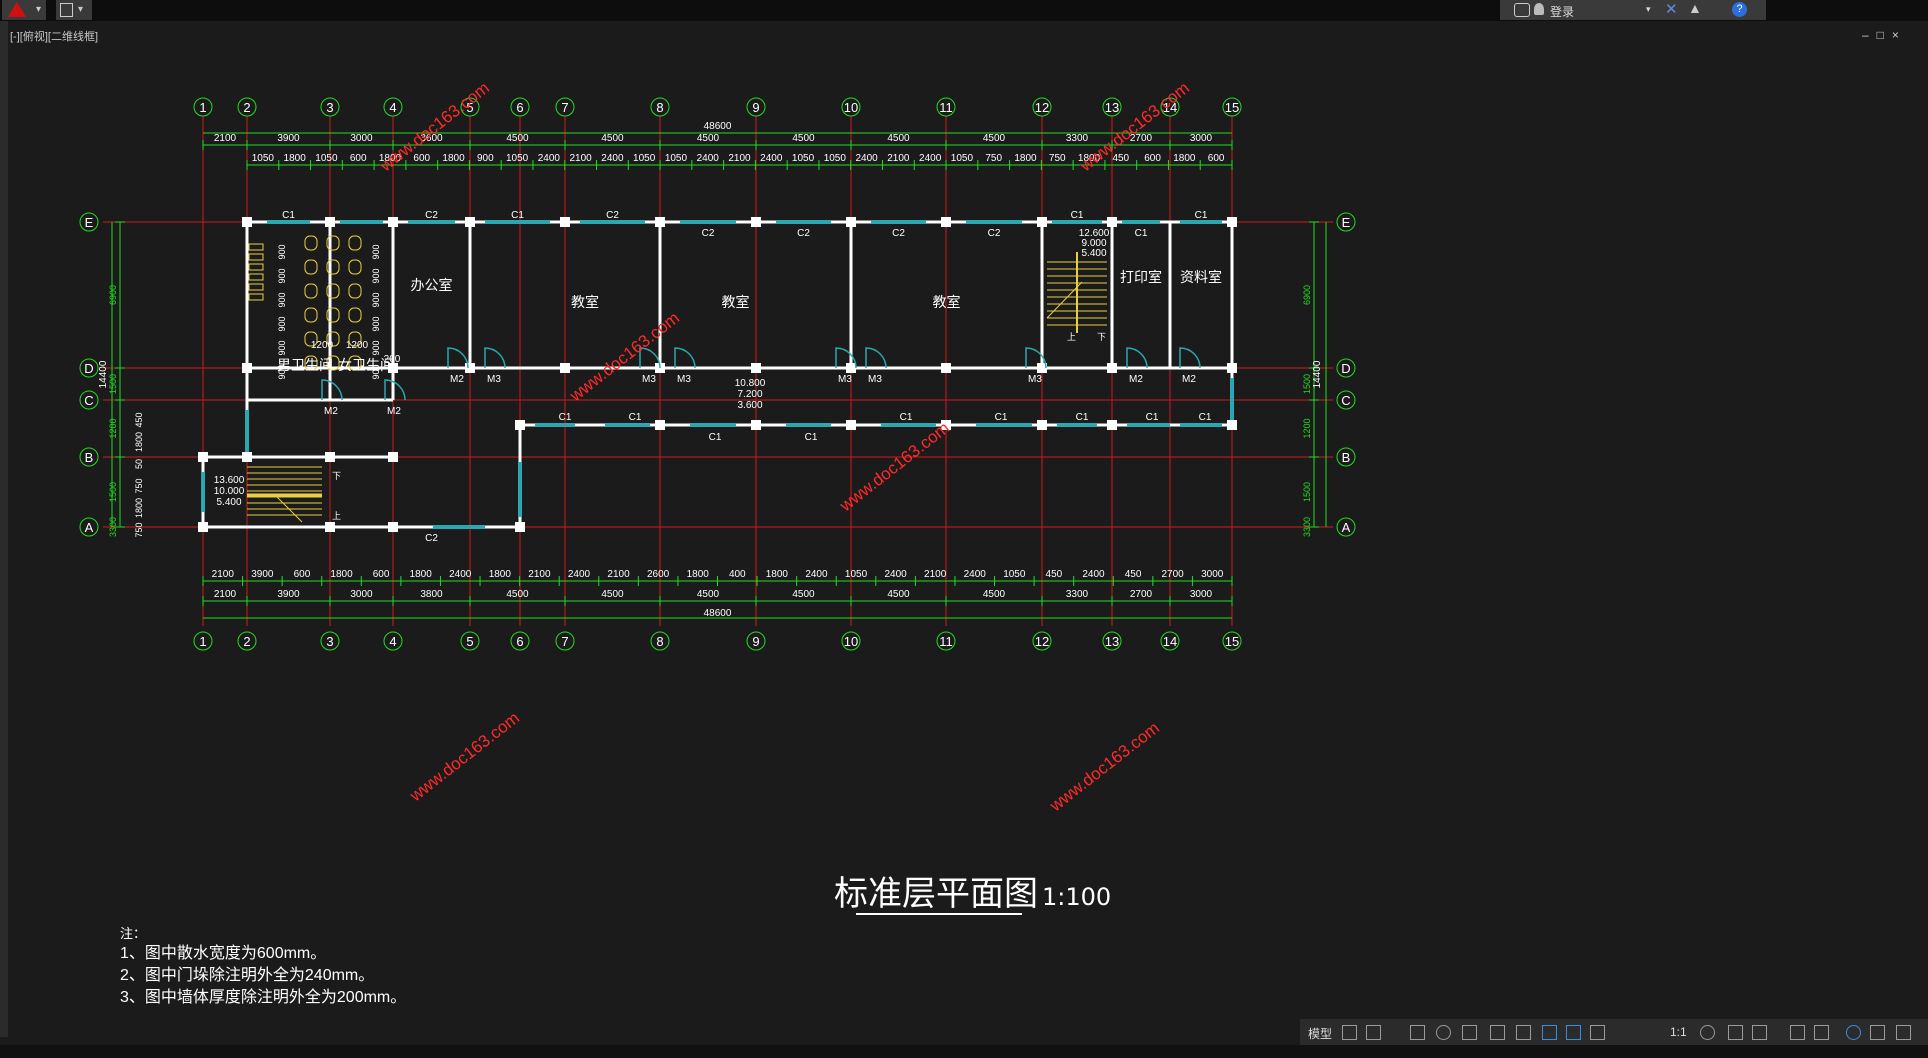 This screenshot has width=1928, height=1058. What do you see at coordinates (1739, 9) in the screenshot?
I see `help-icon: ?` at bounding box center [1739, 9].